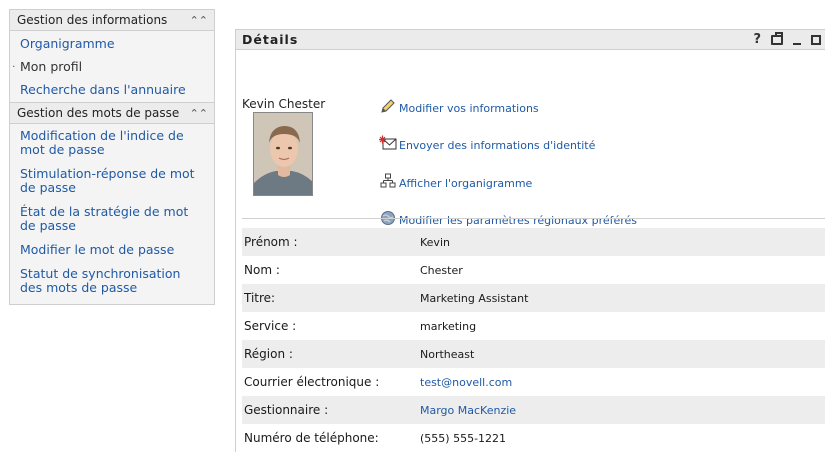 The height and width of the screenshot is (452, 825). What do you see at coordinates (777, 38) in the screenshot?
I see `print-icon` at bounding box center [777, 38].